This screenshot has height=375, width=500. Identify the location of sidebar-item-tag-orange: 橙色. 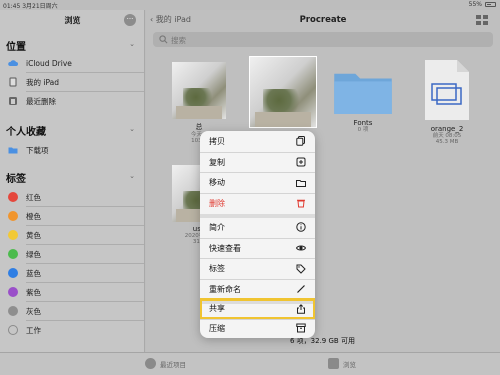
(72, 216).